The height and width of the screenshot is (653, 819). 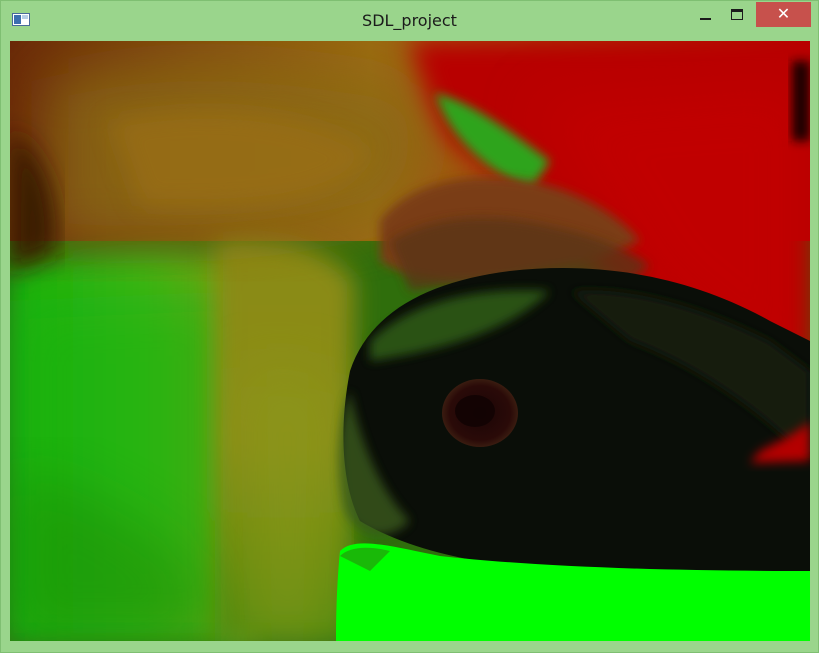 What do you see at coordinates (409, 20) in the screenshot?
I see `title-bar: SDL_project ✕` at bounding box center [409, 20].